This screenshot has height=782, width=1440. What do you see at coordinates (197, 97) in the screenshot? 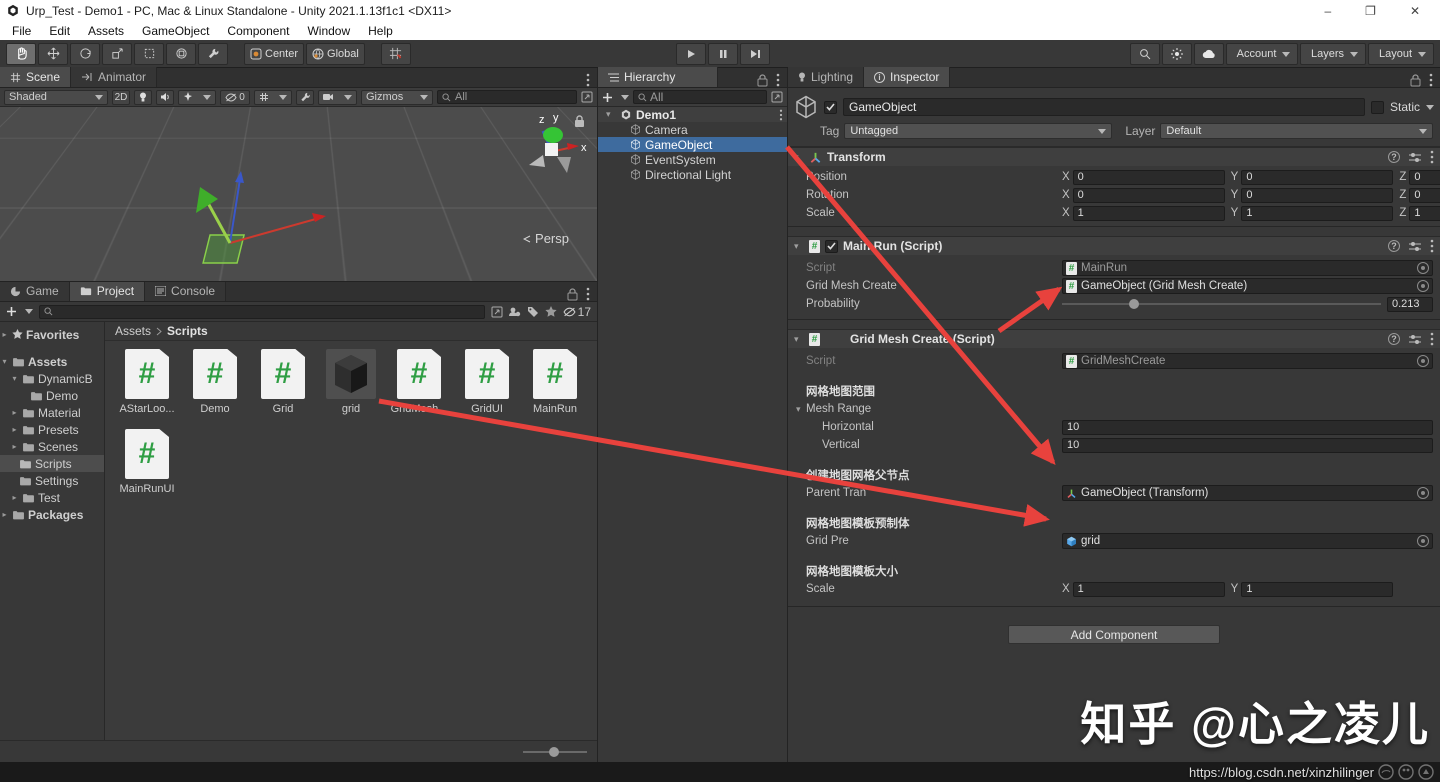
I see `scene-effects-dropdown` at bounding box center [197, 97].